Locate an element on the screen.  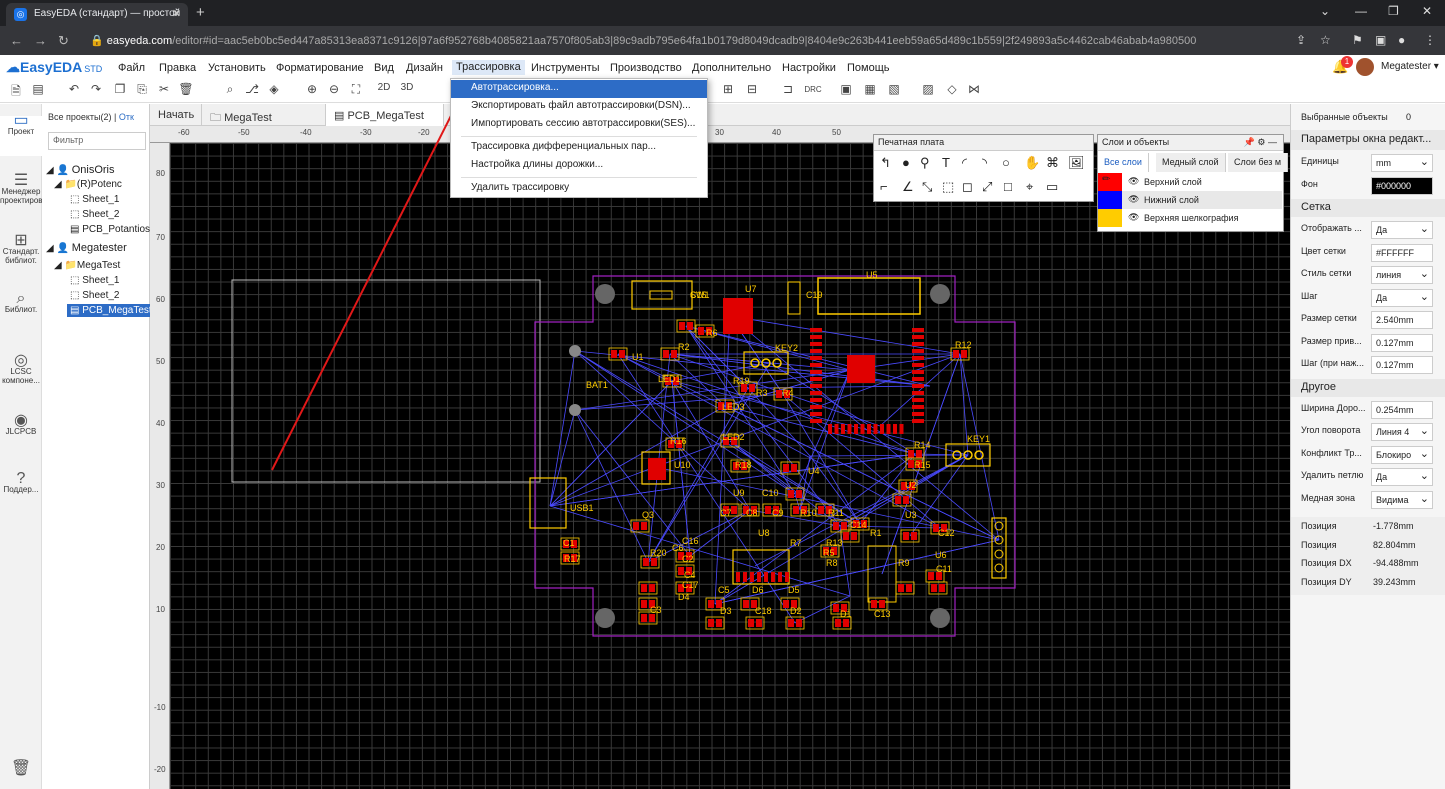
reload-icon: ↻ is located at coordinates (63, 41).